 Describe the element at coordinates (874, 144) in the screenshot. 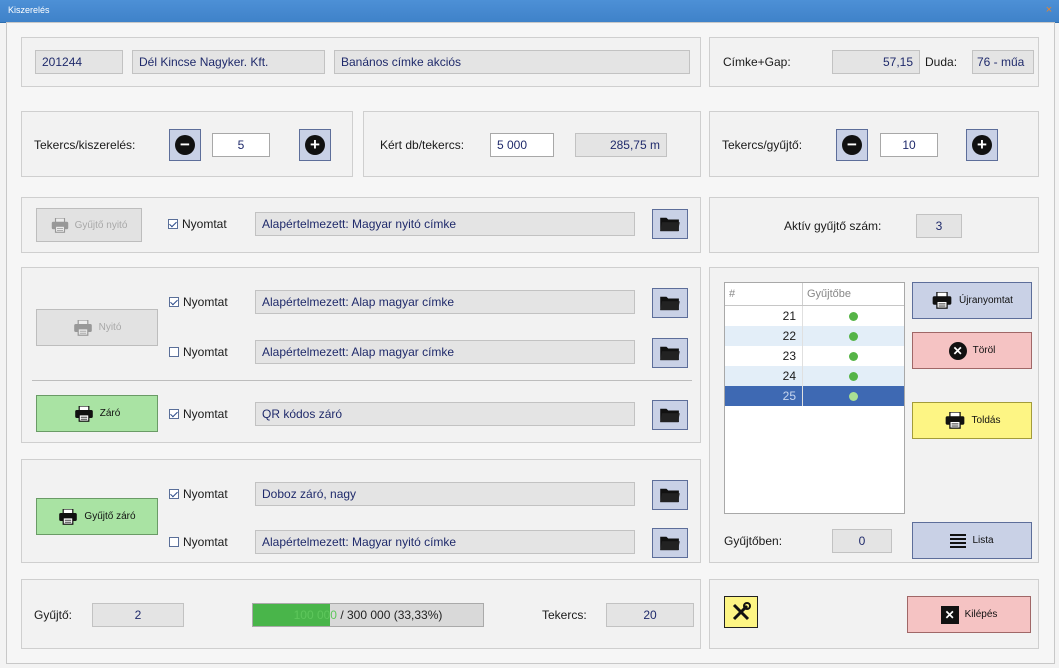

I see `roll-per-collector-panel: Tekercs/gyűjtő: − 10 +` at that location.